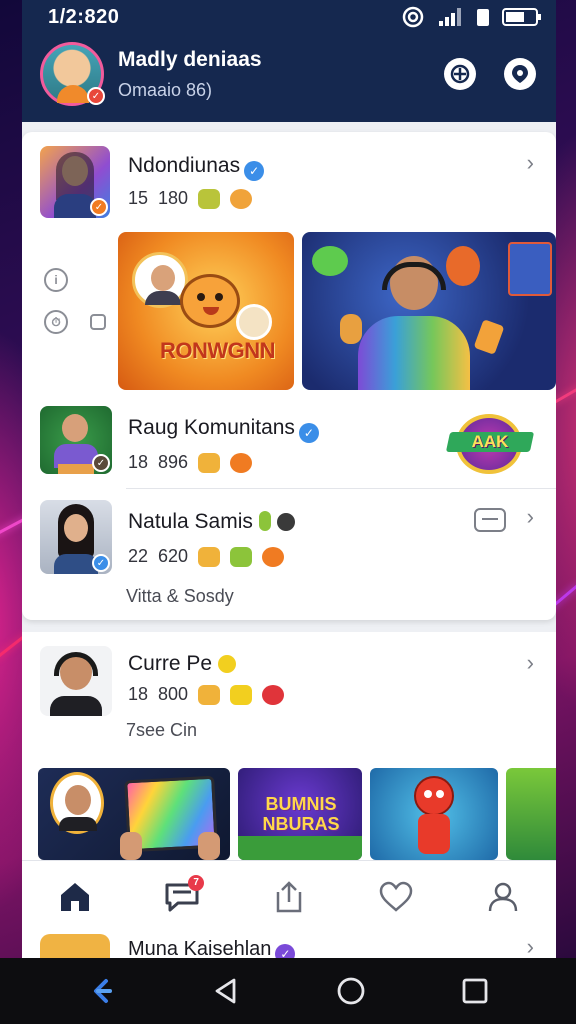 The height and width of the screenshot is (1024, 576). What do you see at coordinates (162, 730) in the screenshot?
I see `item-subtitle: 7see Cin` at bounding box center [162, 730].